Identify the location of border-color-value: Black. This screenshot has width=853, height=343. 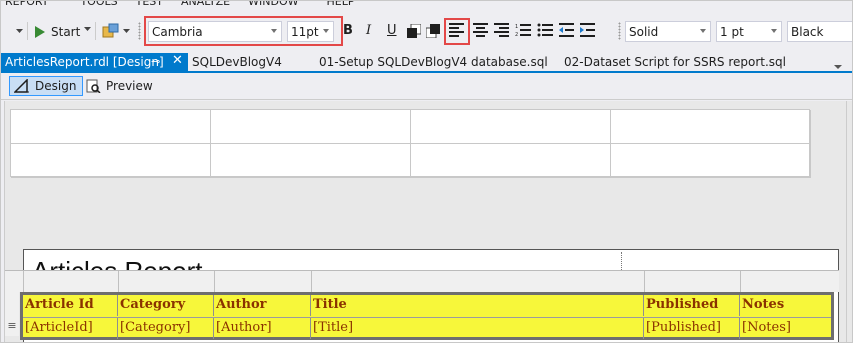
(807, 31).